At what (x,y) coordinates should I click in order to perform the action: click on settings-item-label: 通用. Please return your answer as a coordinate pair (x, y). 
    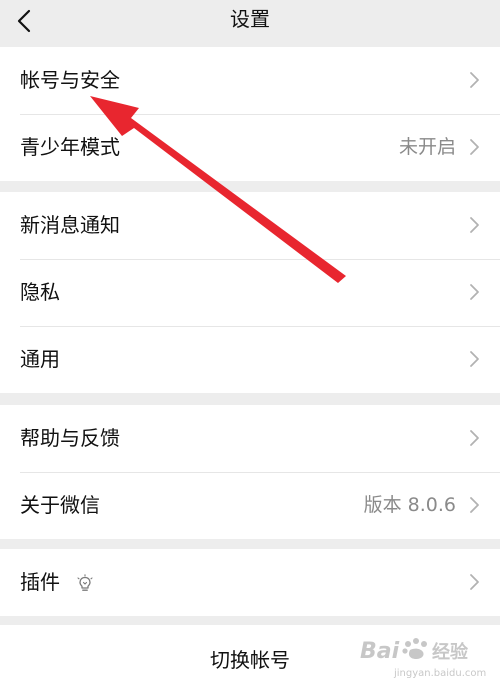
    Looking at the image, I should click on (40, 359).